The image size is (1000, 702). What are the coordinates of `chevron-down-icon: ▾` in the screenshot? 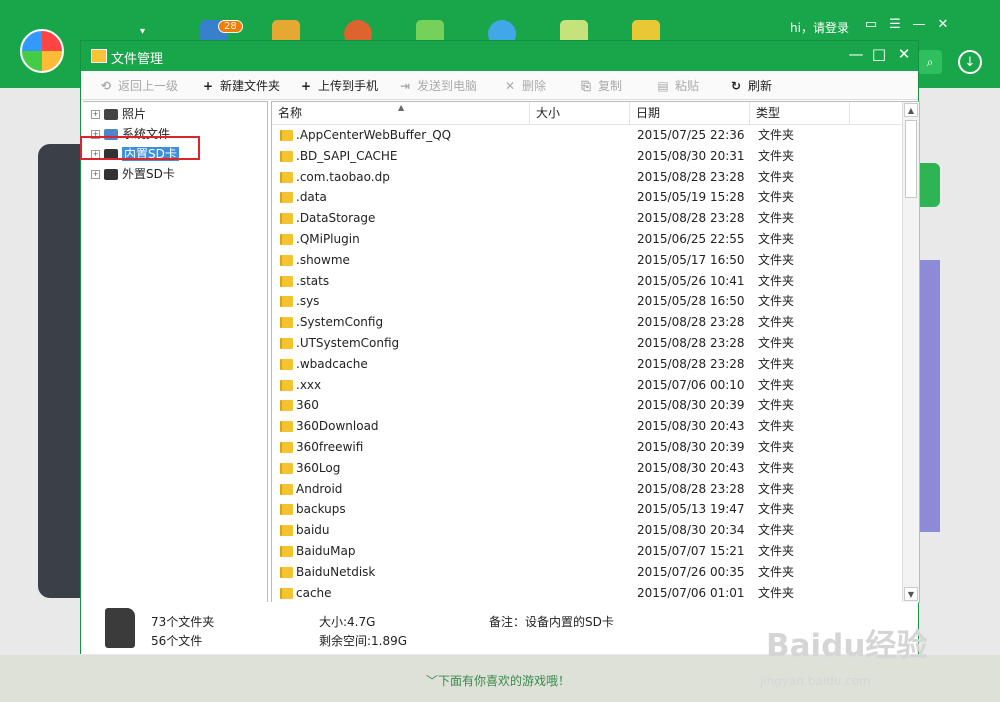 It's located at (142, 31).